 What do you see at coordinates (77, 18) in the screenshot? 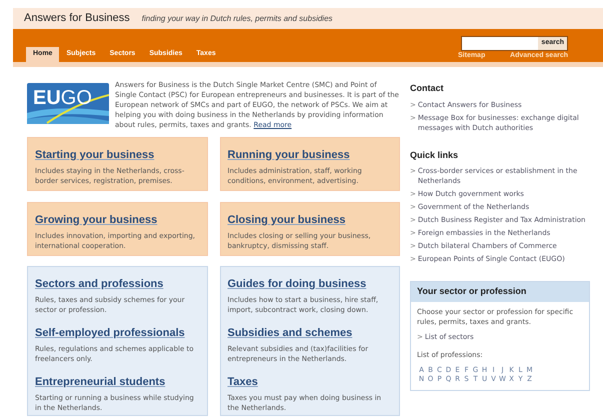
I see `site-title: Answers for Business` at bounding box center [77, 18].